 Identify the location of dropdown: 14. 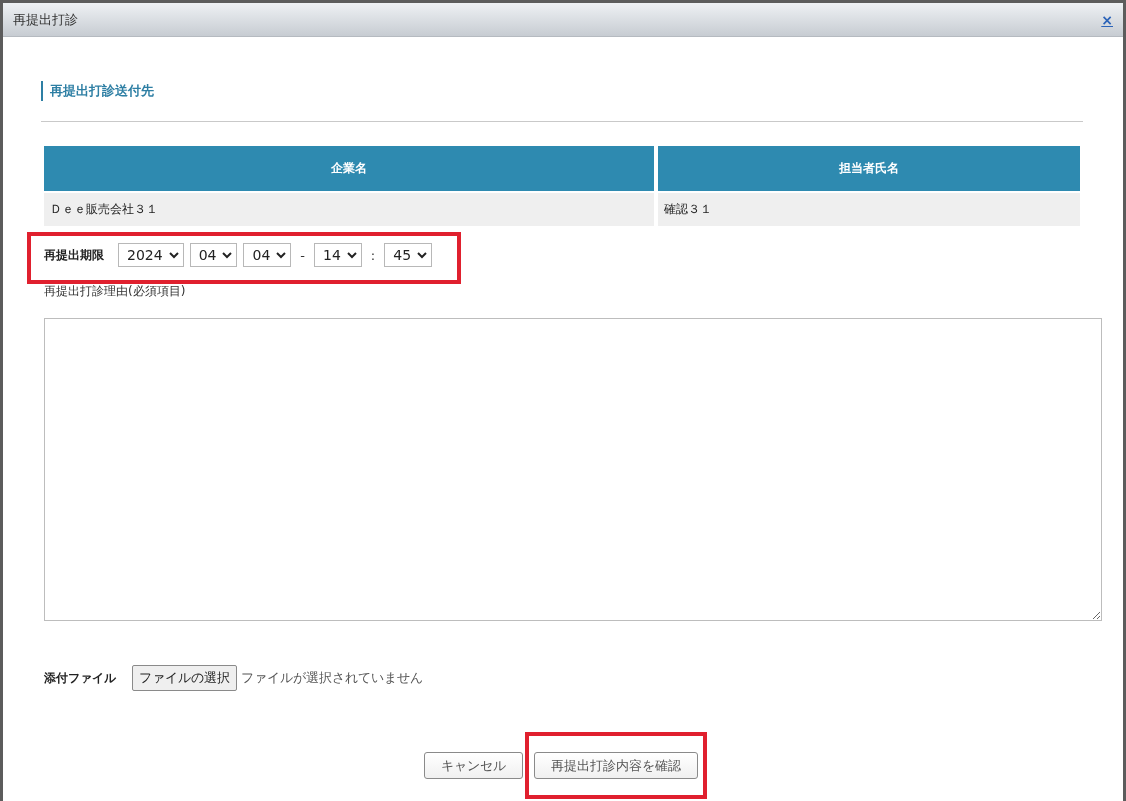
(338, 255).